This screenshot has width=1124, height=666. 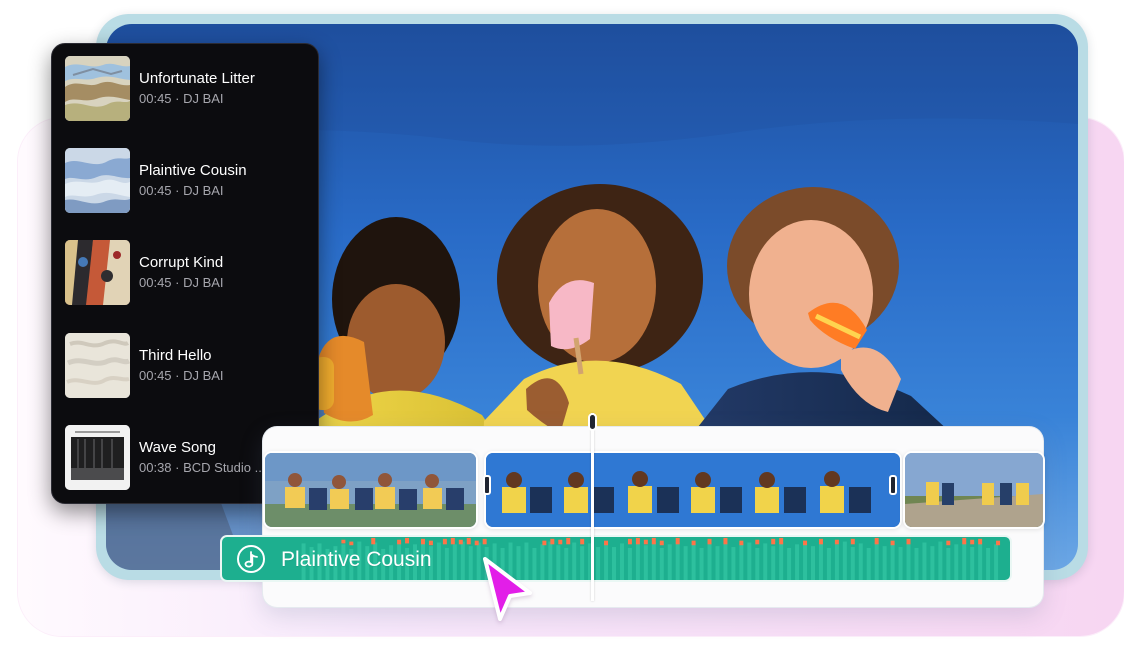 What do you see at coordinates (181, 262) in the screenshot?
I see `track-title: Corrupt Kind` at bounding box center [181, 262].